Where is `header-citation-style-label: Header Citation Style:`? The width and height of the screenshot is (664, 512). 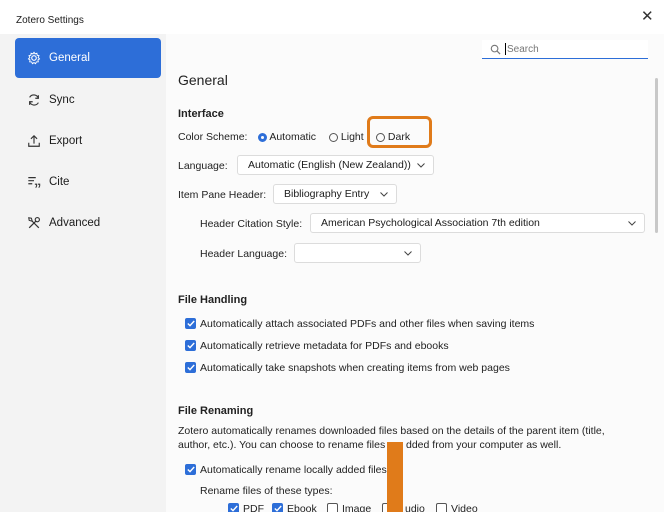 header-citation-style-label: Header Citation Style: is located at coordinates (251, 224).